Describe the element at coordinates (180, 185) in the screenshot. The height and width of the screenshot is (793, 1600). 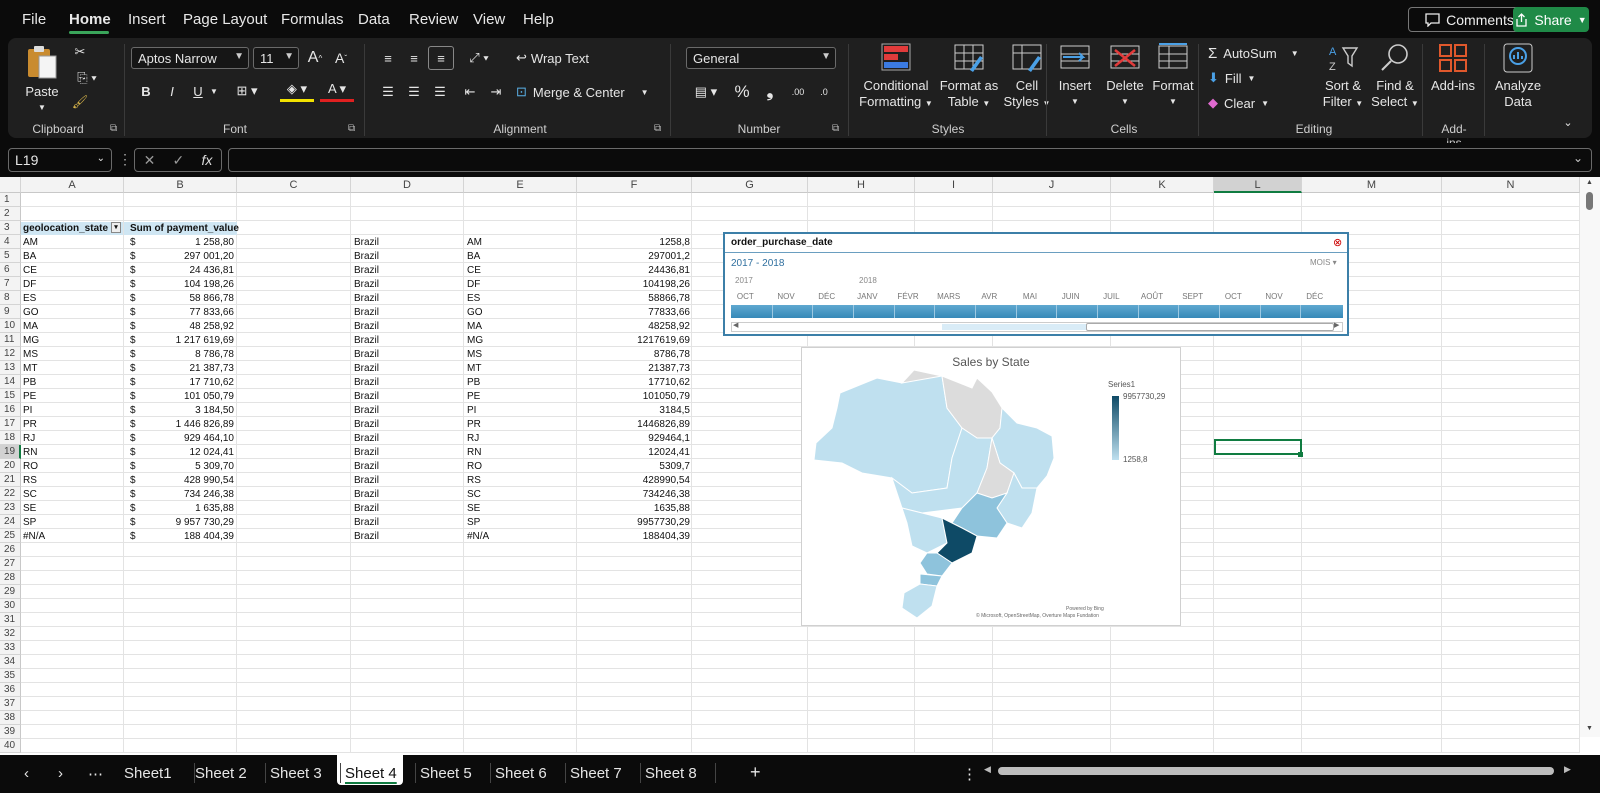
I see `column-header-b: B` at that location.